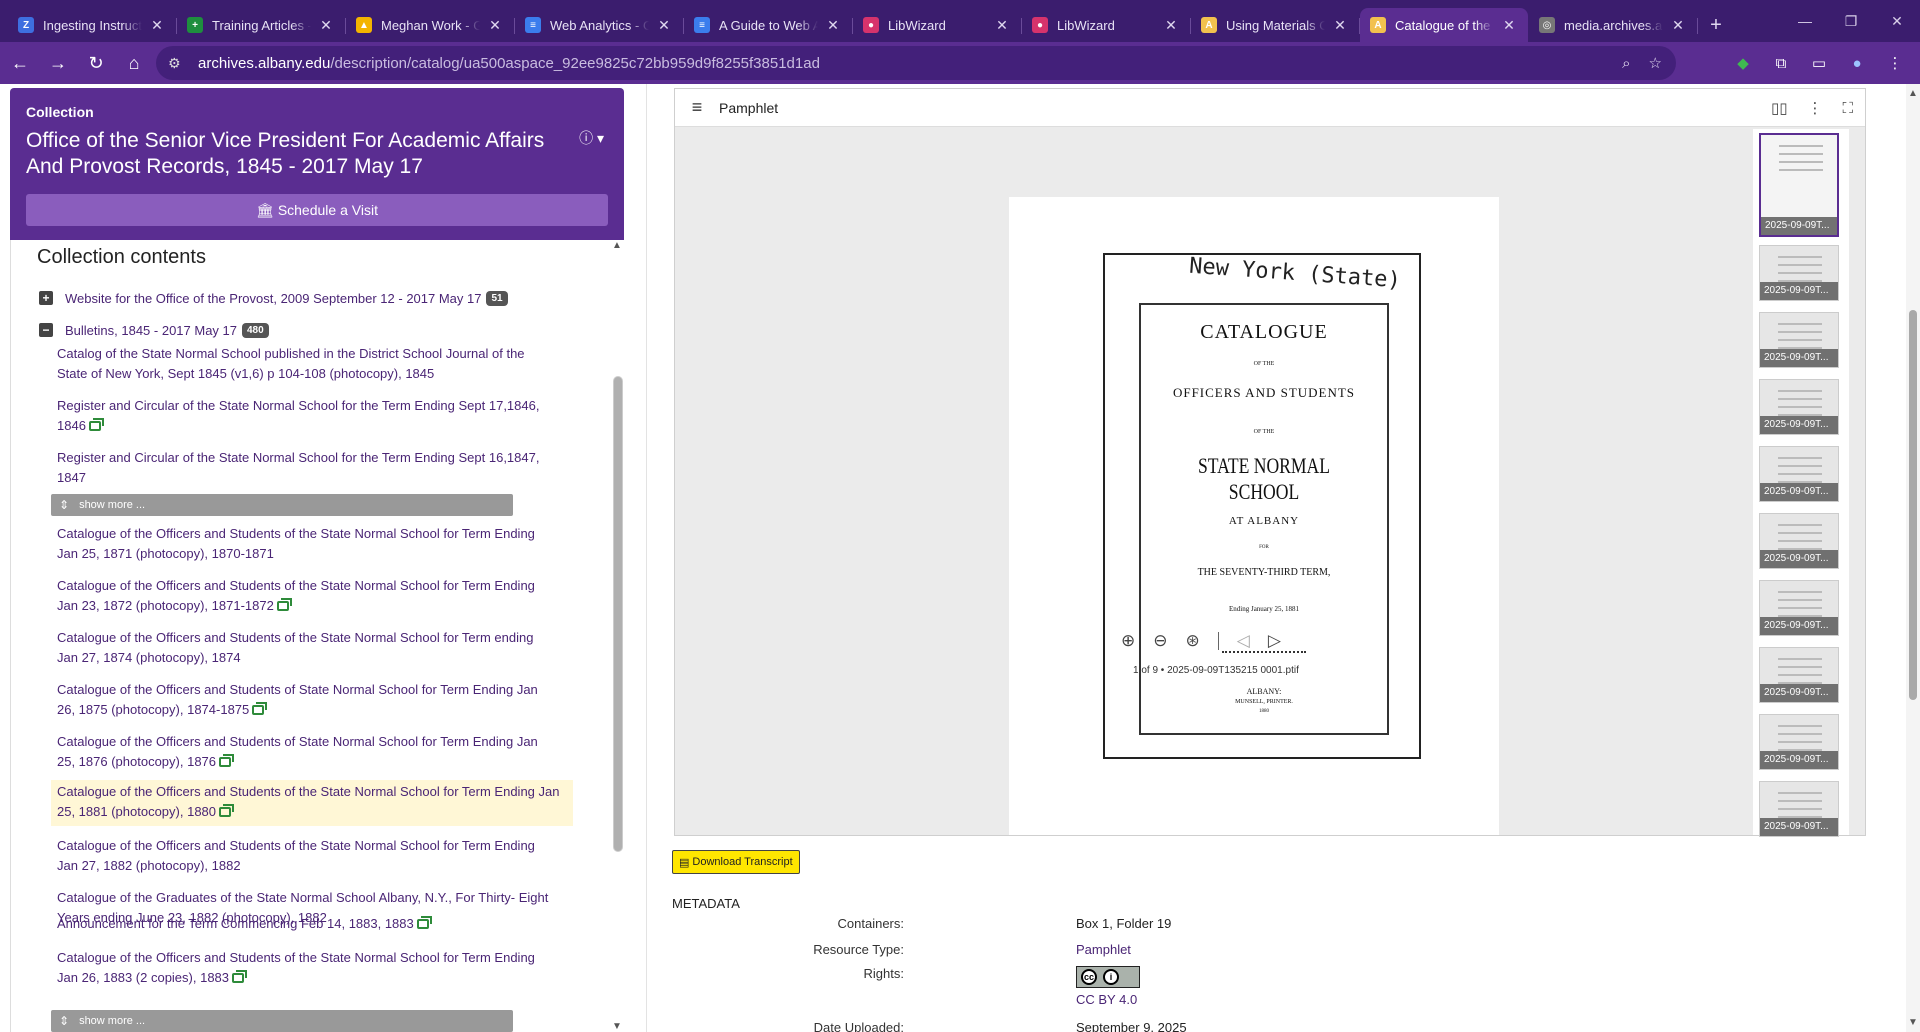 This screenshot has height=1032, width=1920. What do you see at coordinates (1243, 641) in the screenshot?
I see `previous-page-icon: ◁` at bounding box center [1243, 641].